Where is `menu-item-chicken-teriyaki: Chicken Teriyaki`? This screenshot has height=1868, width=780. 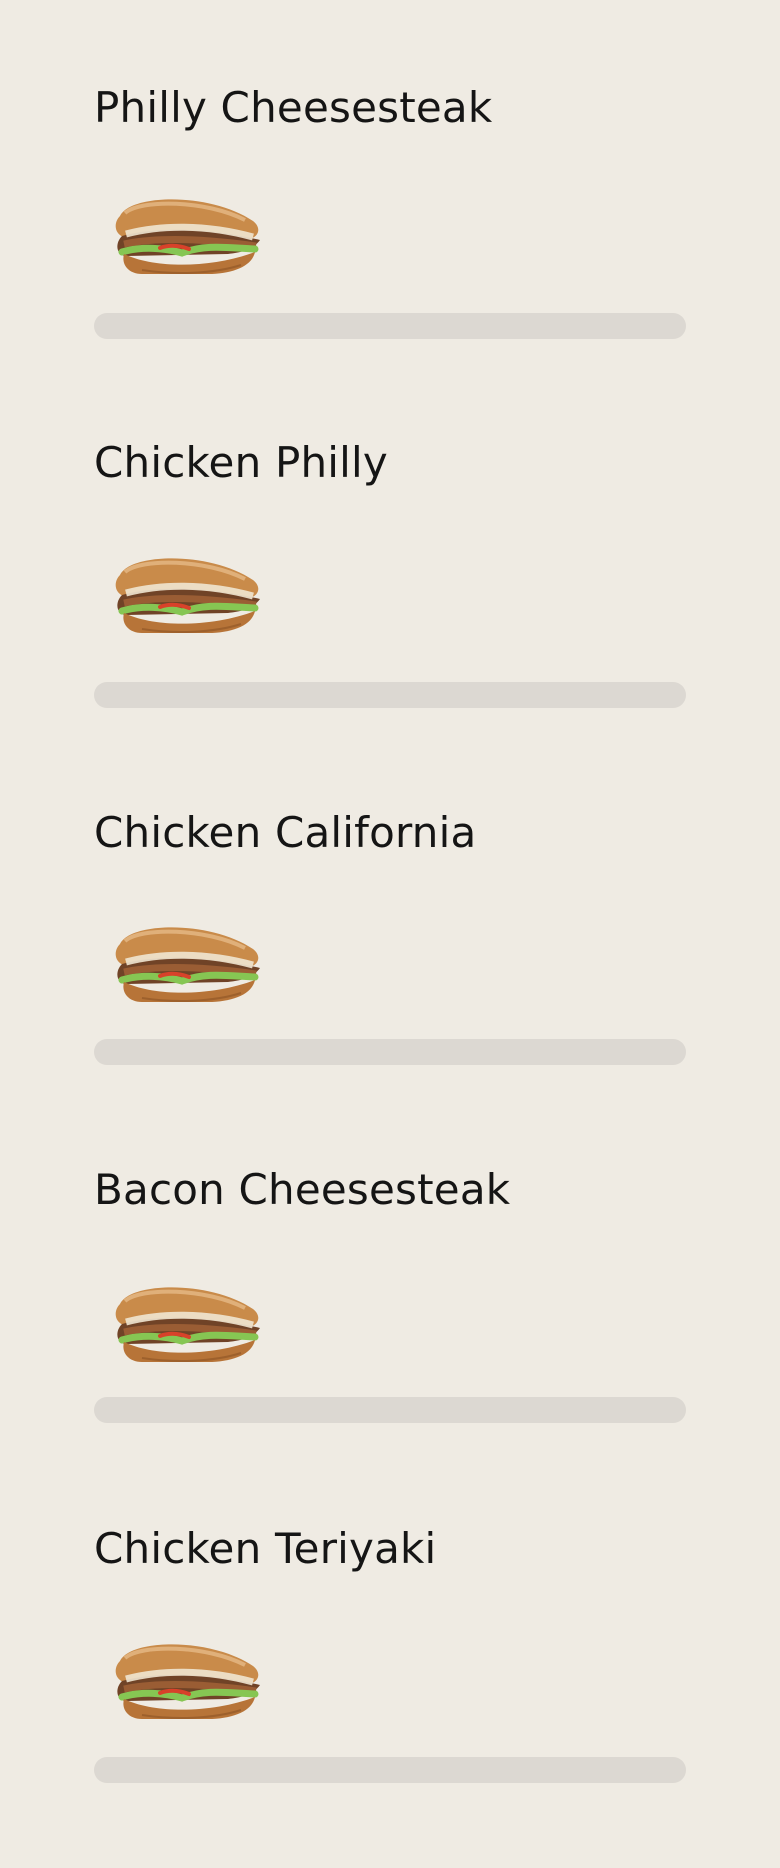
menu-item-chicken-teriyaki: Chicken Teriyaki is located at coordinates (390, 1654).